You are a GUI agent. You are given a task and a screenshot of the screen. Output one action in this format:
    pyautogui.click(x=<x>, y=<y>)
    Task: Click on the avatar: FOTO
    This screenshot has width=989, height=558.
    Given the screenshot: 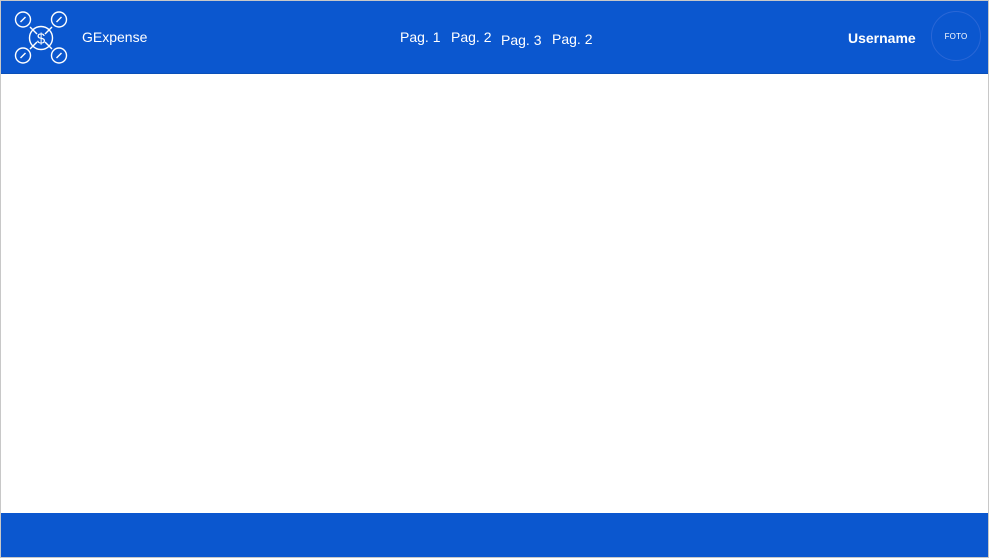 What is the action you would take?
    pyautogui.click(x=956, y=36)
    